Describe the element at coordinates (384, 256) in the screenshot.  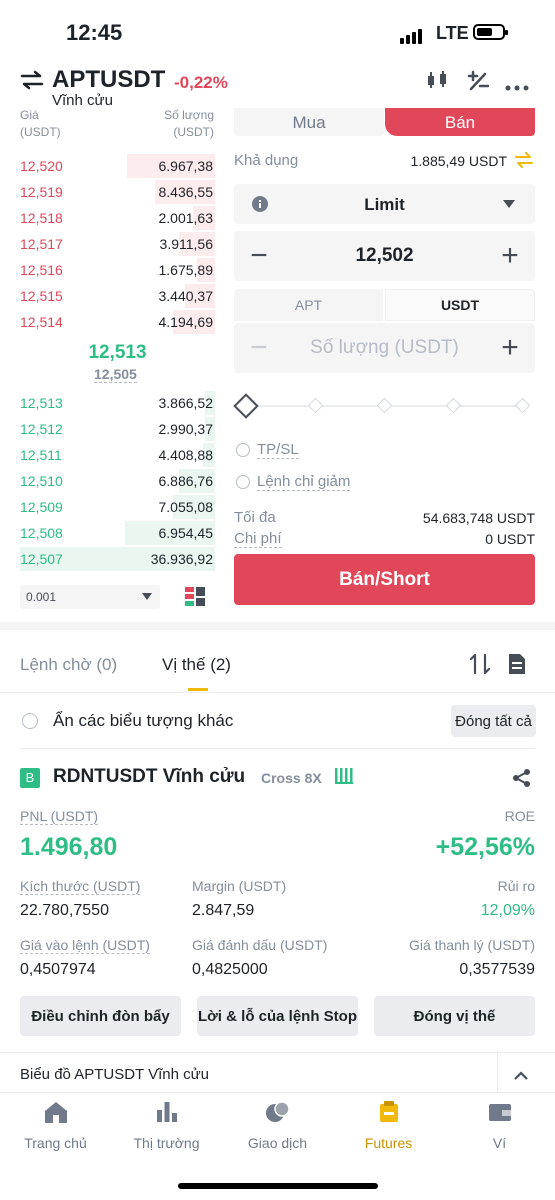
I see `price-stepper: − 12,502 +` at that location.